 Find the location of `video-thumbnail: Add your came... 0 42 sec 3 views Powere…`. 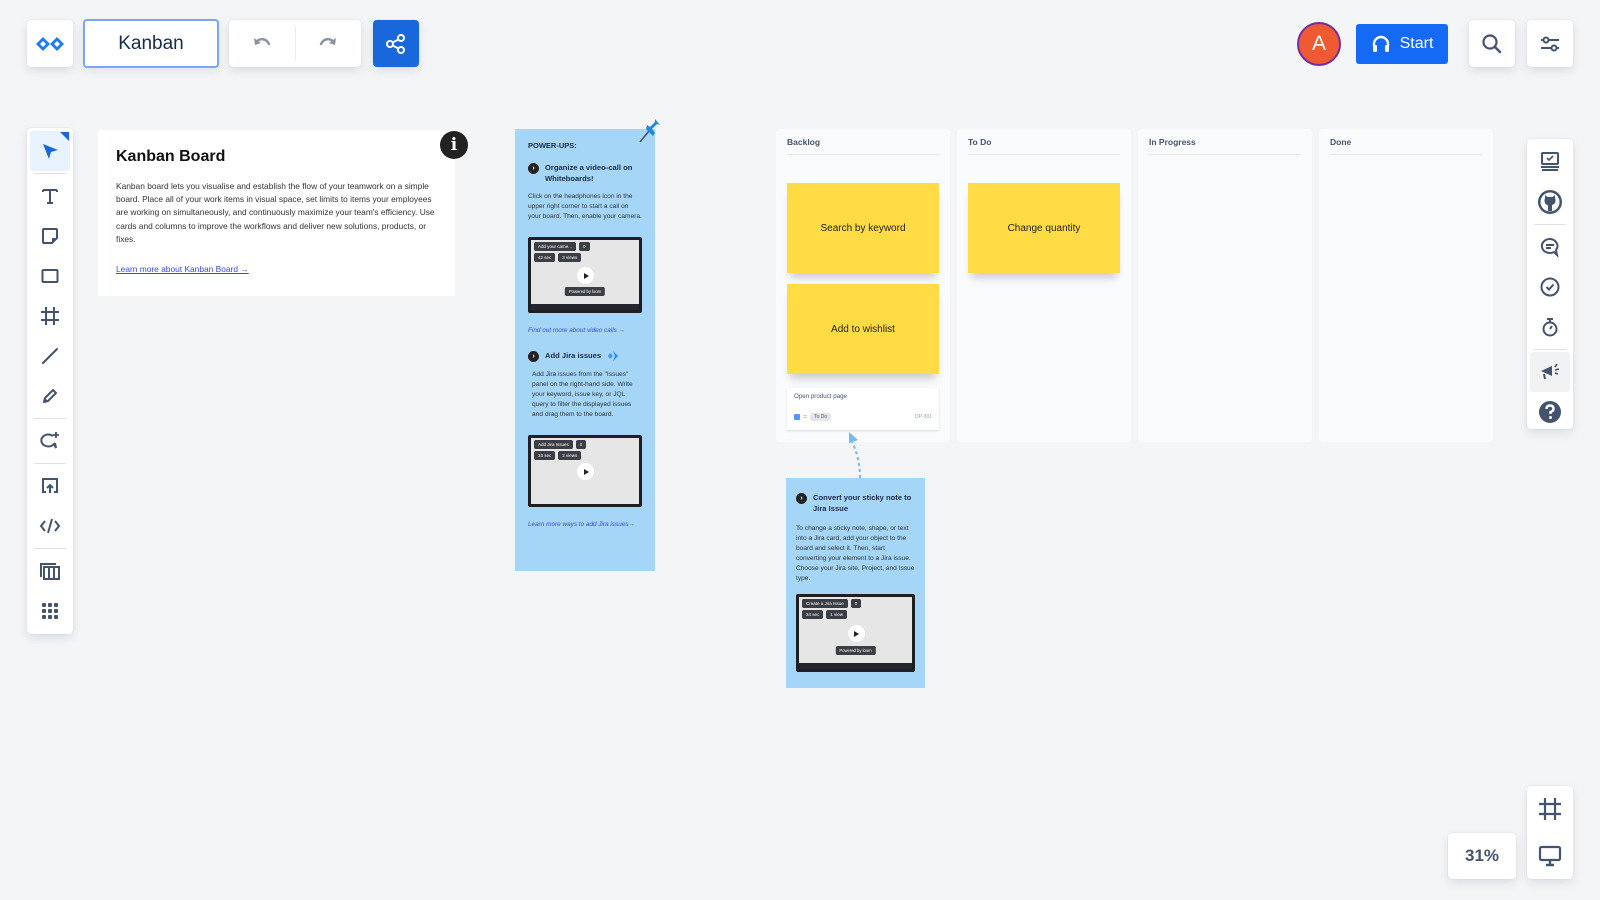

video-thumbnail: Add your came... 0 42 sec 3 views Powere… is located at coordinates (585, 275).